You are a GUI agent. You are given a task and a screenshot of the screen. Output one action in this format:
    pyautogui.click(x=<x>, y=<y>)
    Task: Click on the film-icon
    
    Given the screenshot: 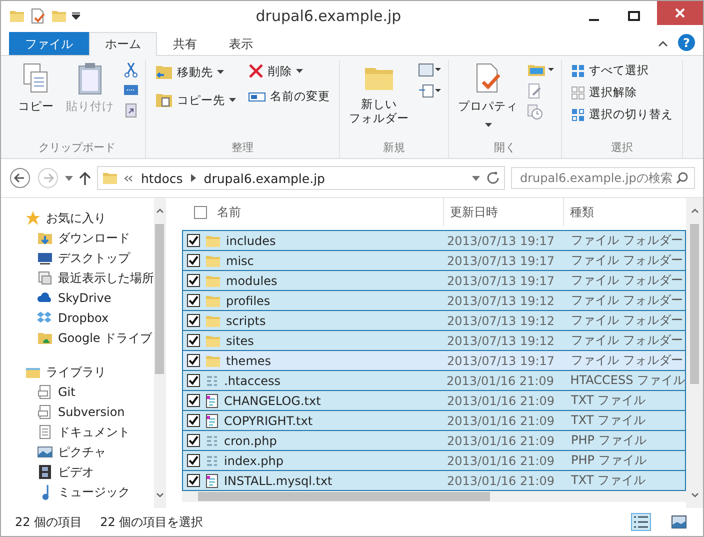 What is the action you would take?
    pyautogui.click(x=45, y=472)
    